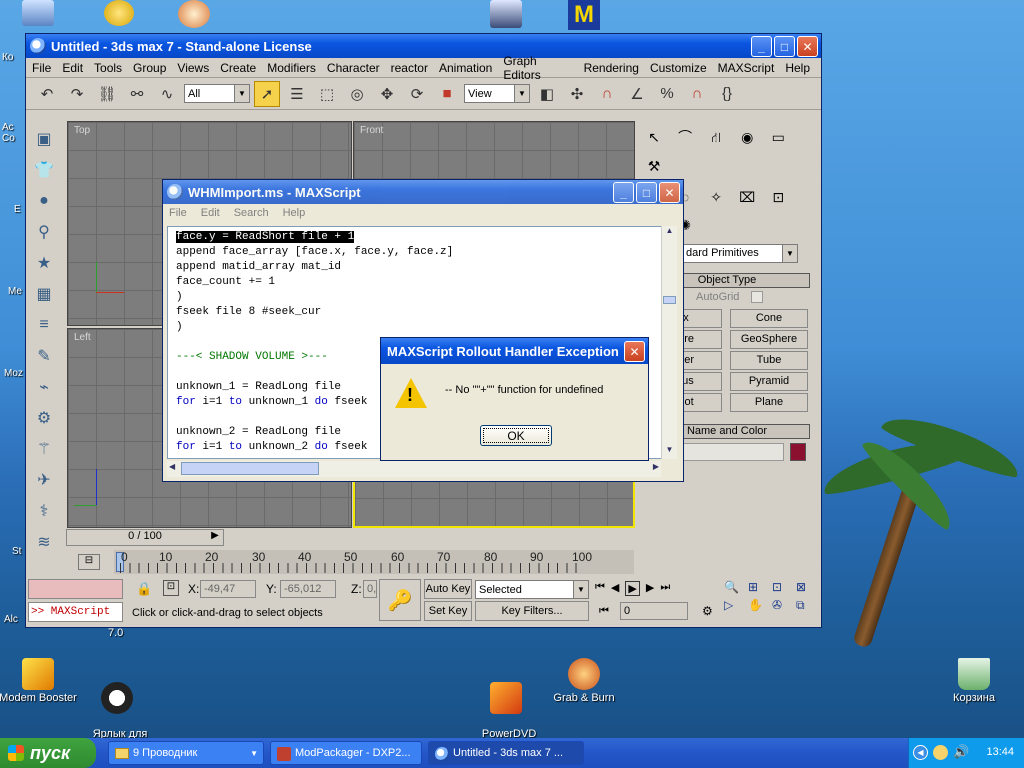  I want to click on menu-reactor: reactor, so click(409, 68).